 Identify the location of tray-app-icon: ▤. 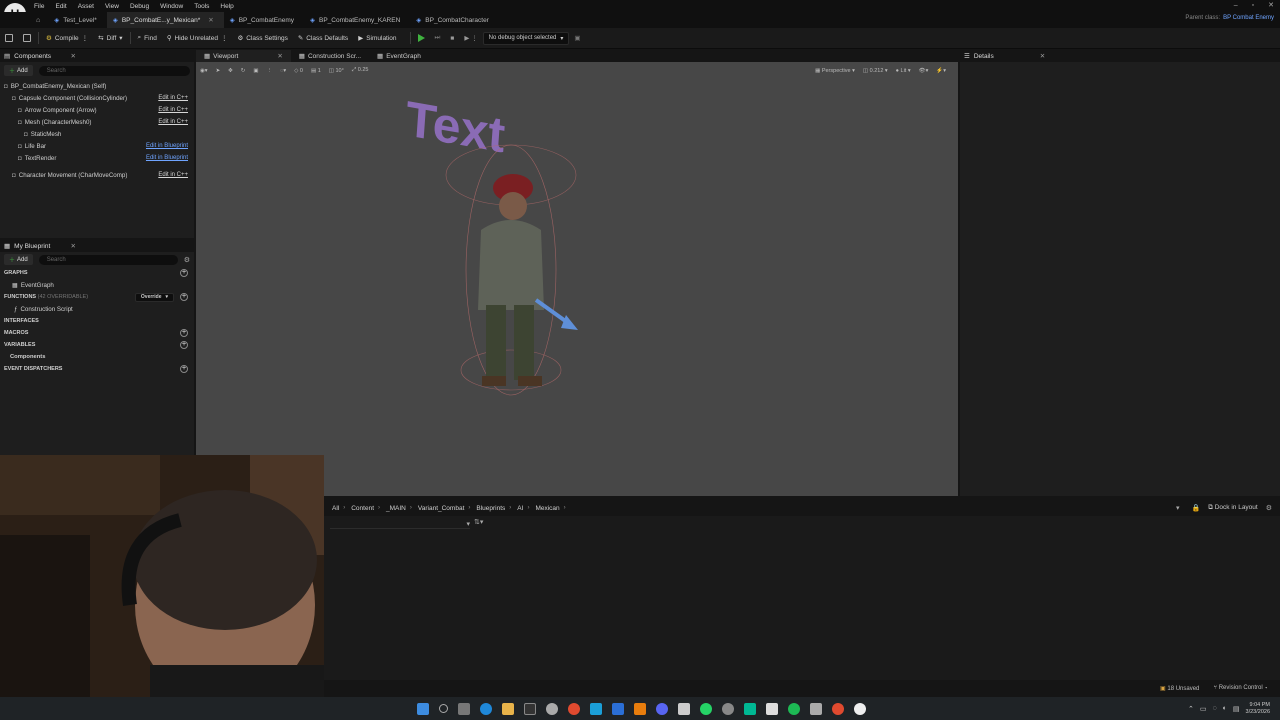
(1236, 709).